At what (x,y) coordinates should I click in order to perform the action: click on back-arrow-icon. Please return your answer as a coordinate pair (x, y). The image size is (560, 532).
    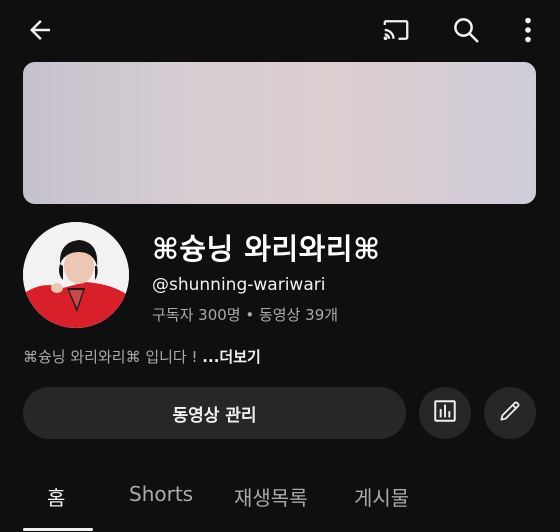
    Looking at the image, I should click on (40, 30).